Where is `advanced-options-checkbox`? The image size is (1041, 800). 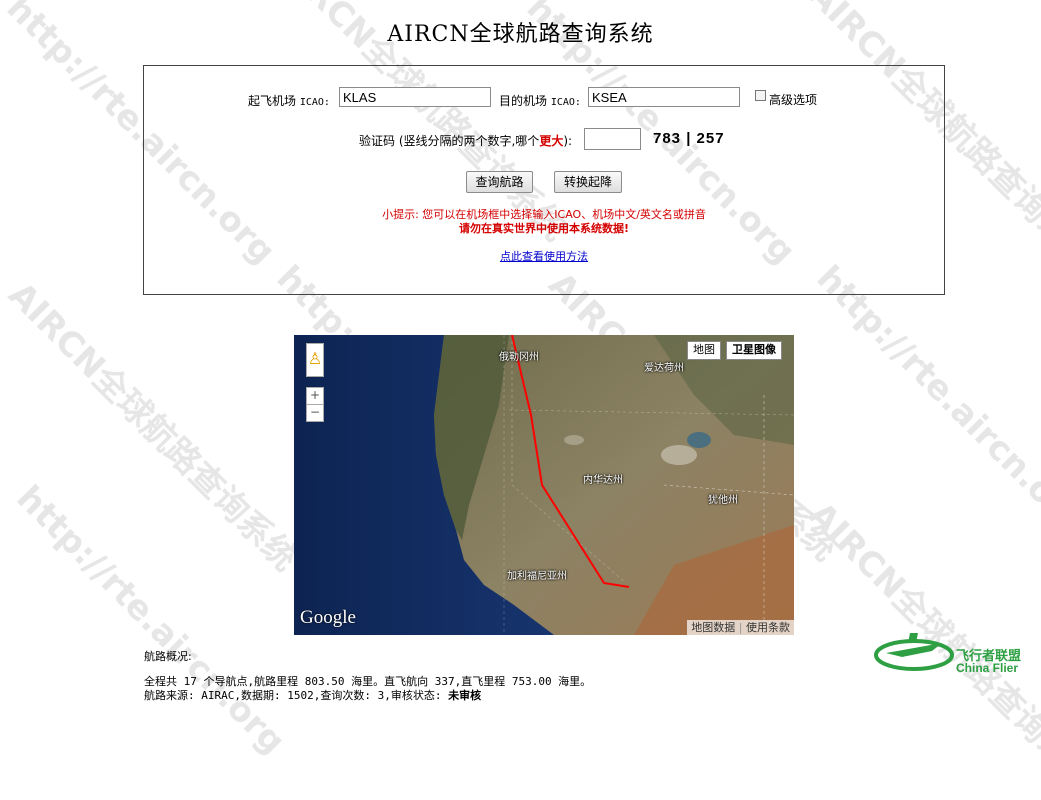
advanced-options-checkbox is located at coordinates (760, 95).